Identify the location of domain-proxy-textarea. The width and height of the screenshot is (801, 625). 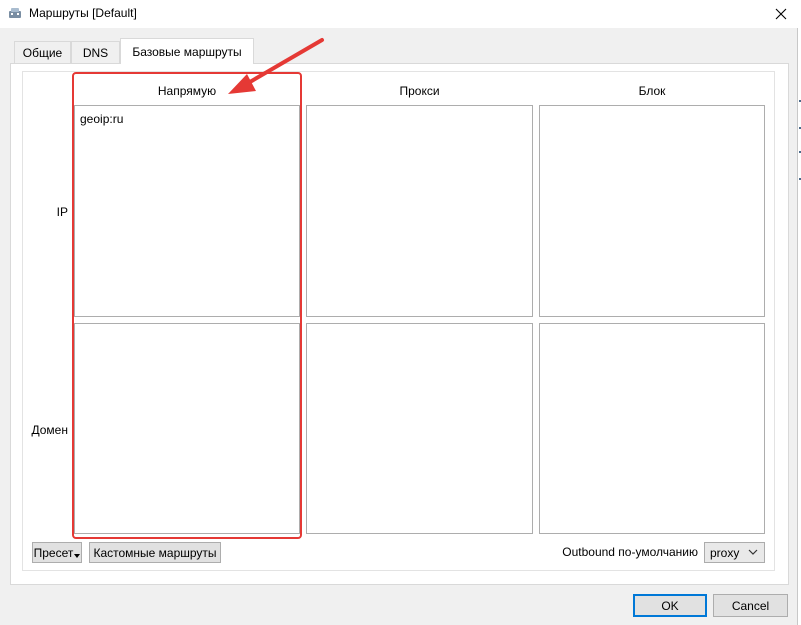
(419, 428).